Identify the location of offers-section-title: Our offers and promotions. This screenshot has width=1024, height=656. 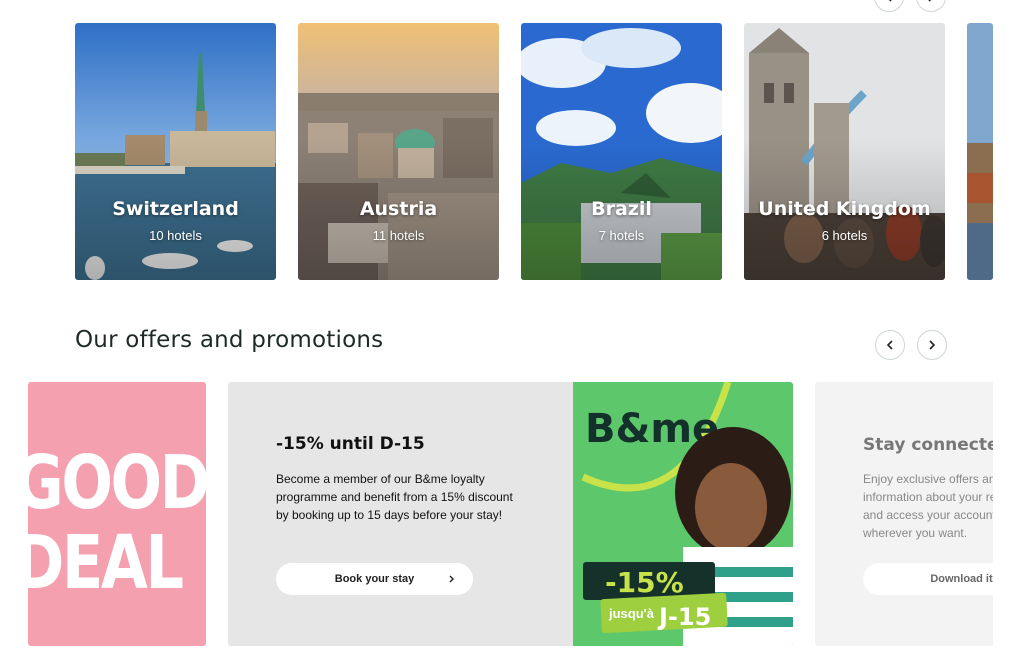
(229, 340).